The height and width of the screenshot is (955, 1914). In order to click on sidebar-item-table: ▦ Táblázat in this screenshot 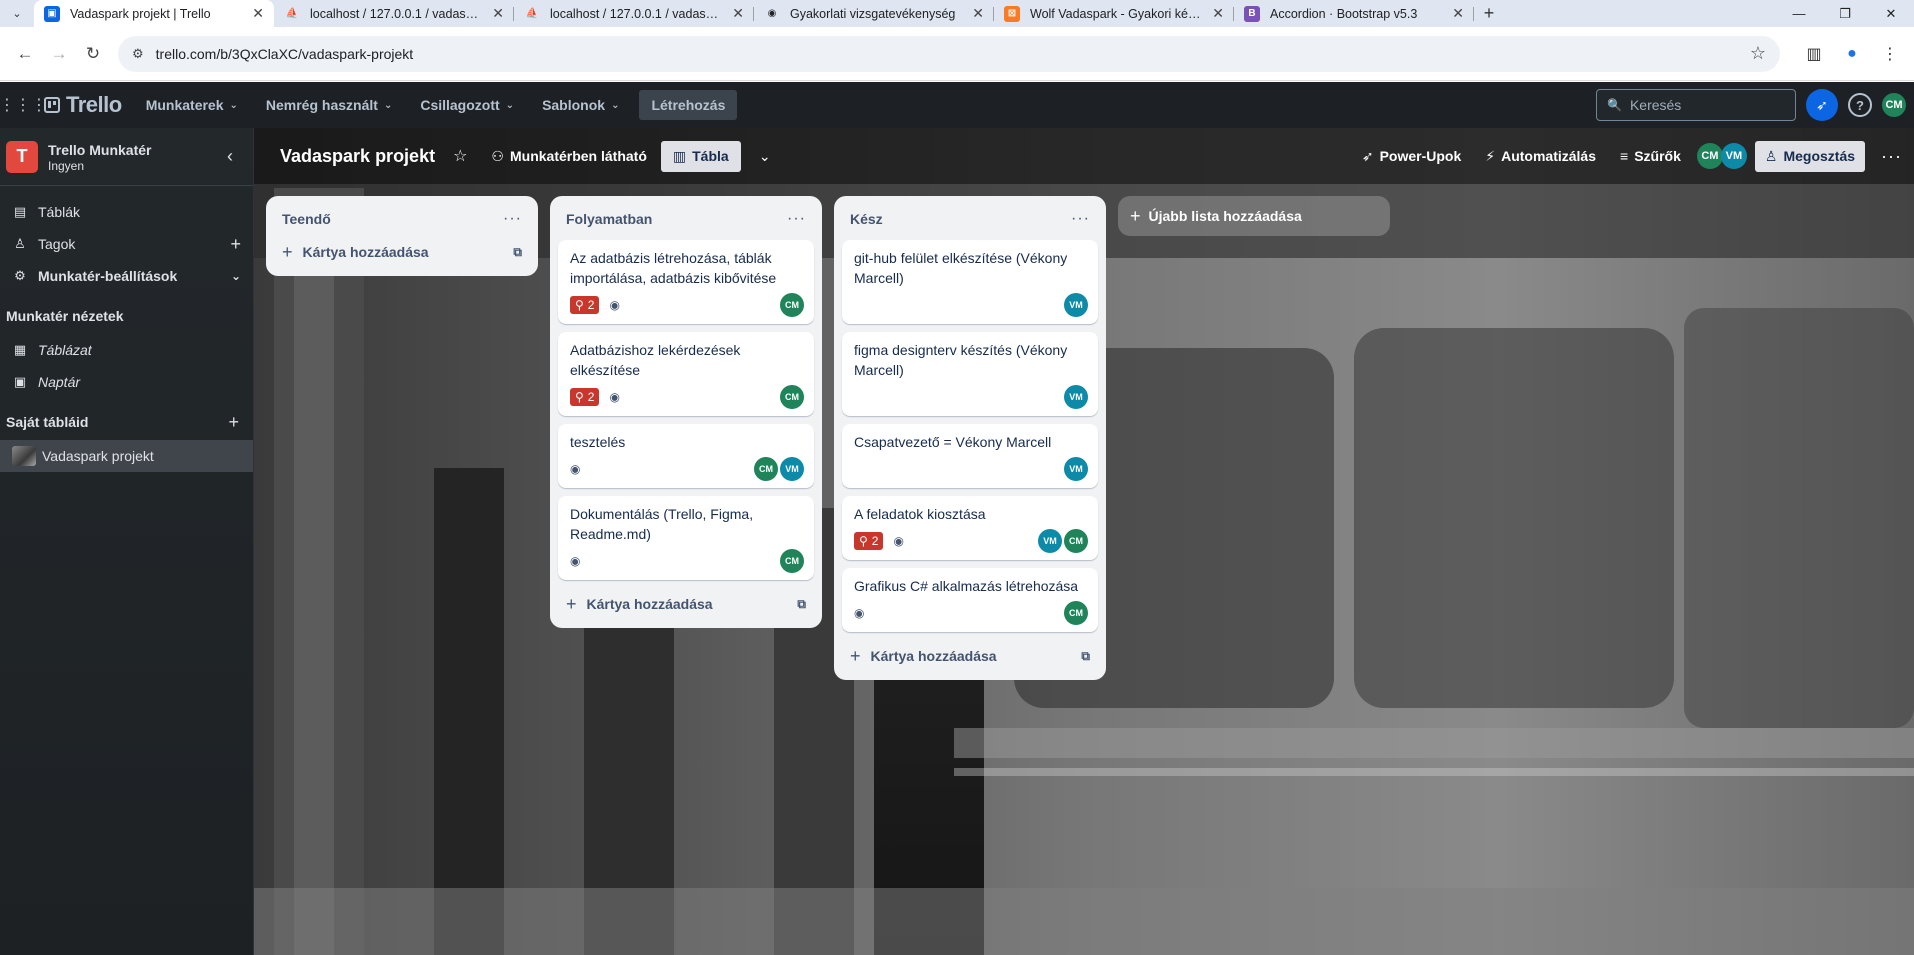, I will do `click(126, 350)`.